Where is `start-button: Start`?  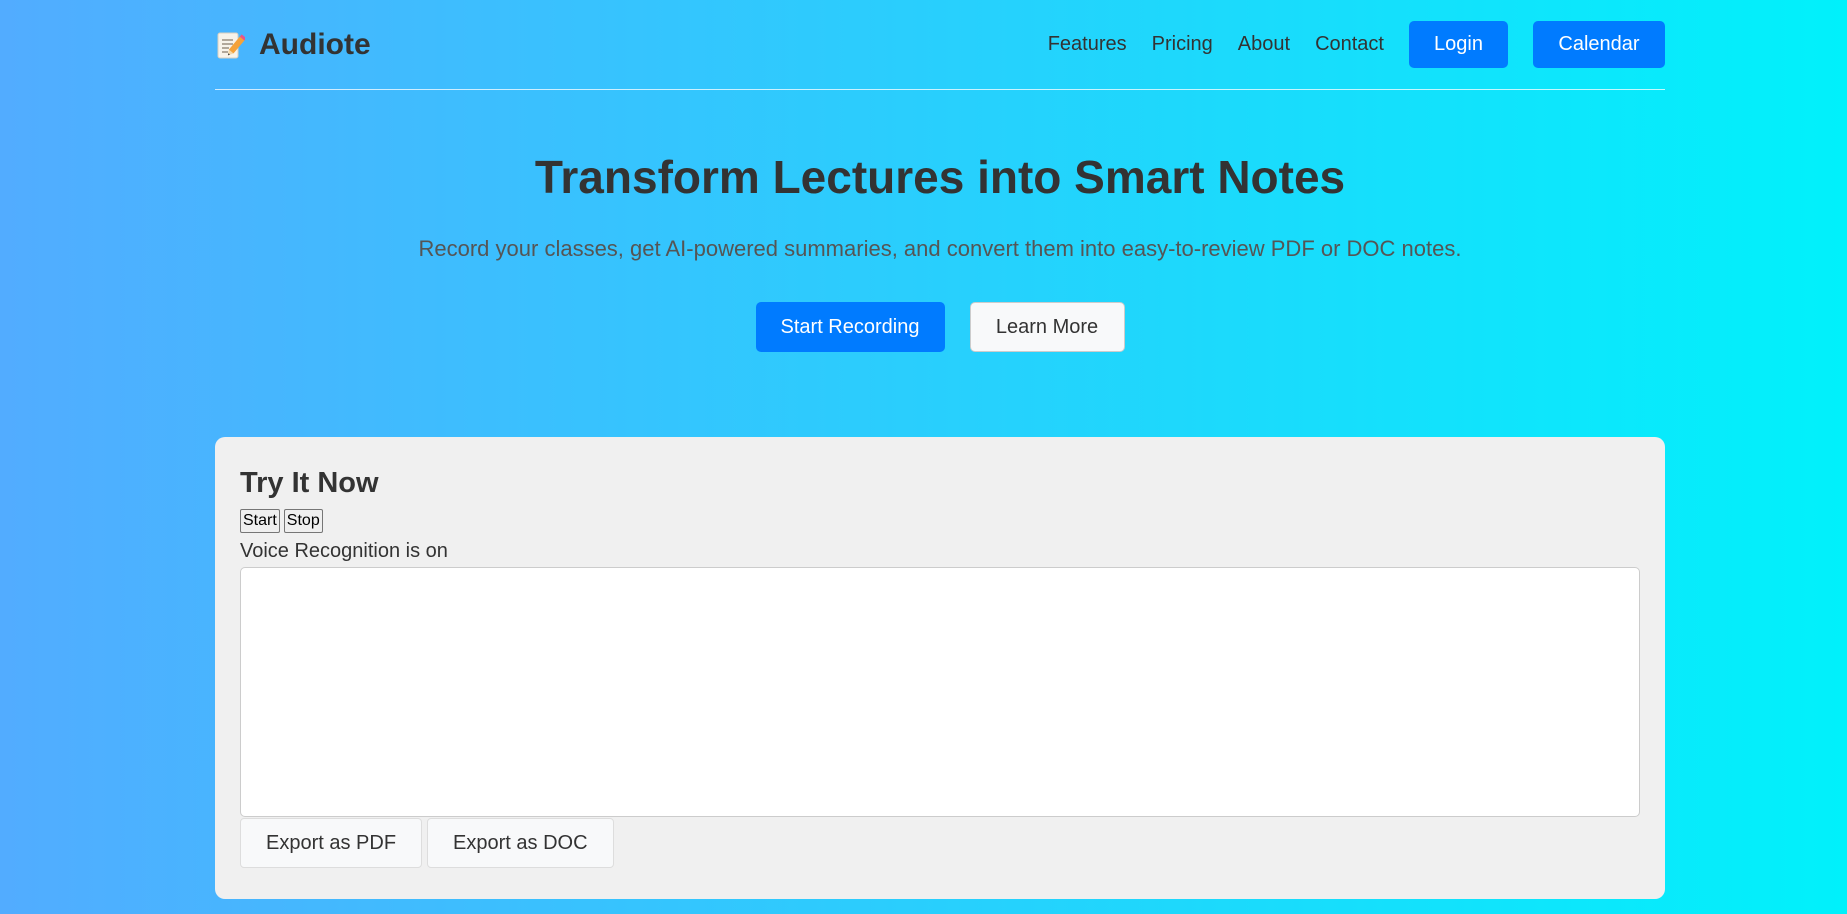
start-button: Start is located at coordinates (260, 521).